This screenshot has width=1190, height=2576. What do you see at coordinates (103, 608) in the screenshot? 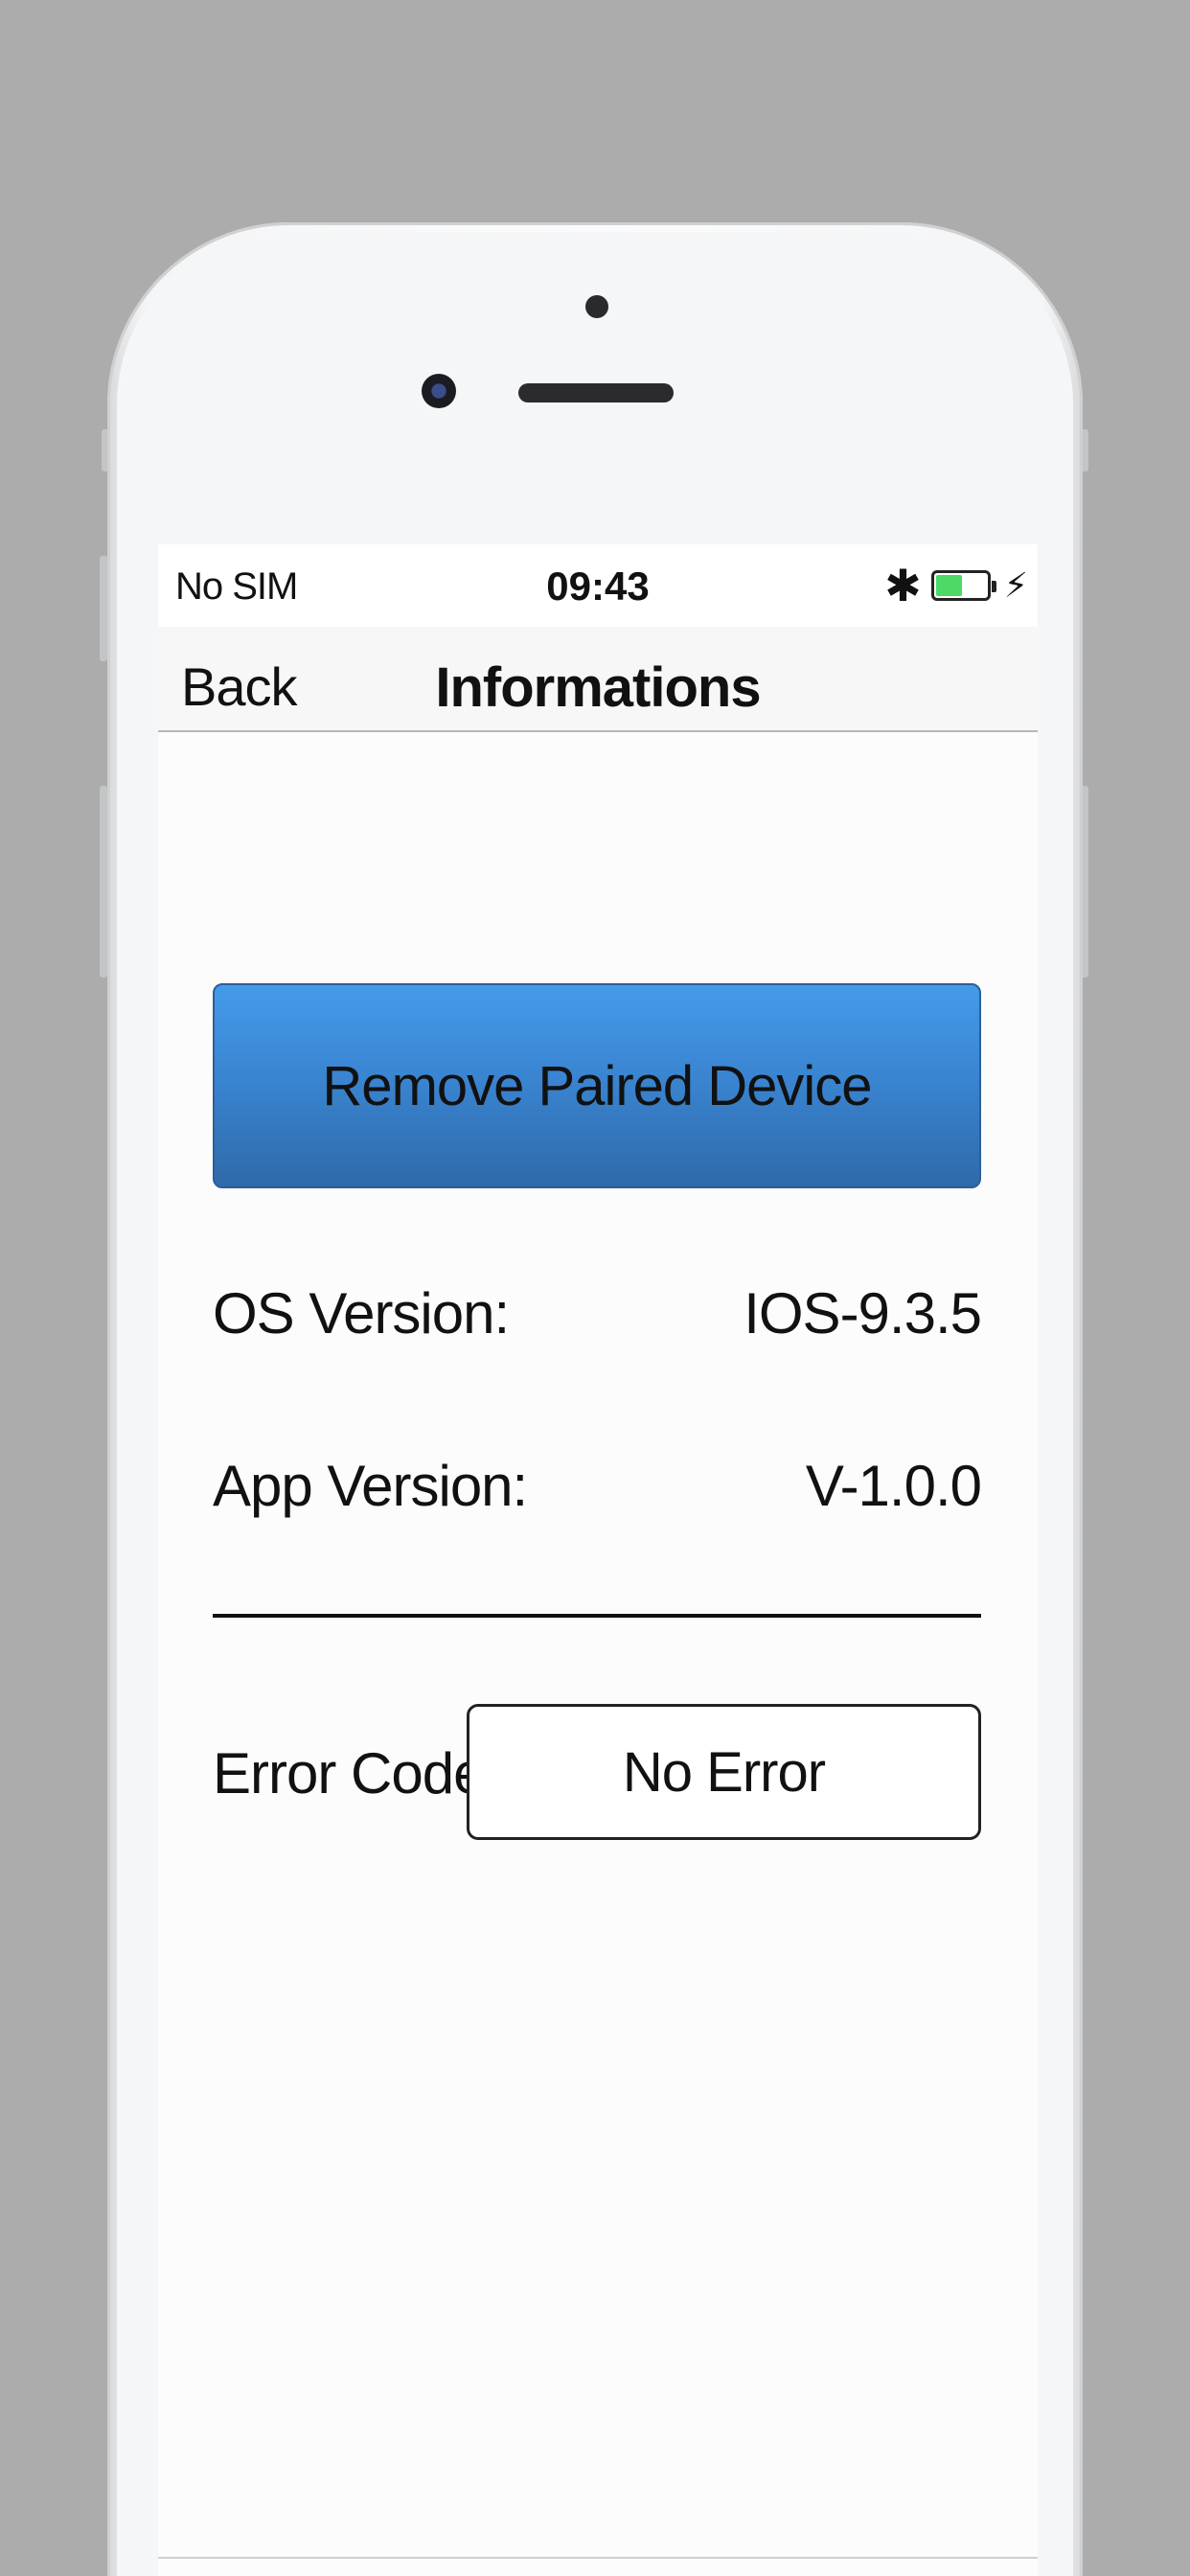
I see `volume-up-button` at bounding box center [103, 608].